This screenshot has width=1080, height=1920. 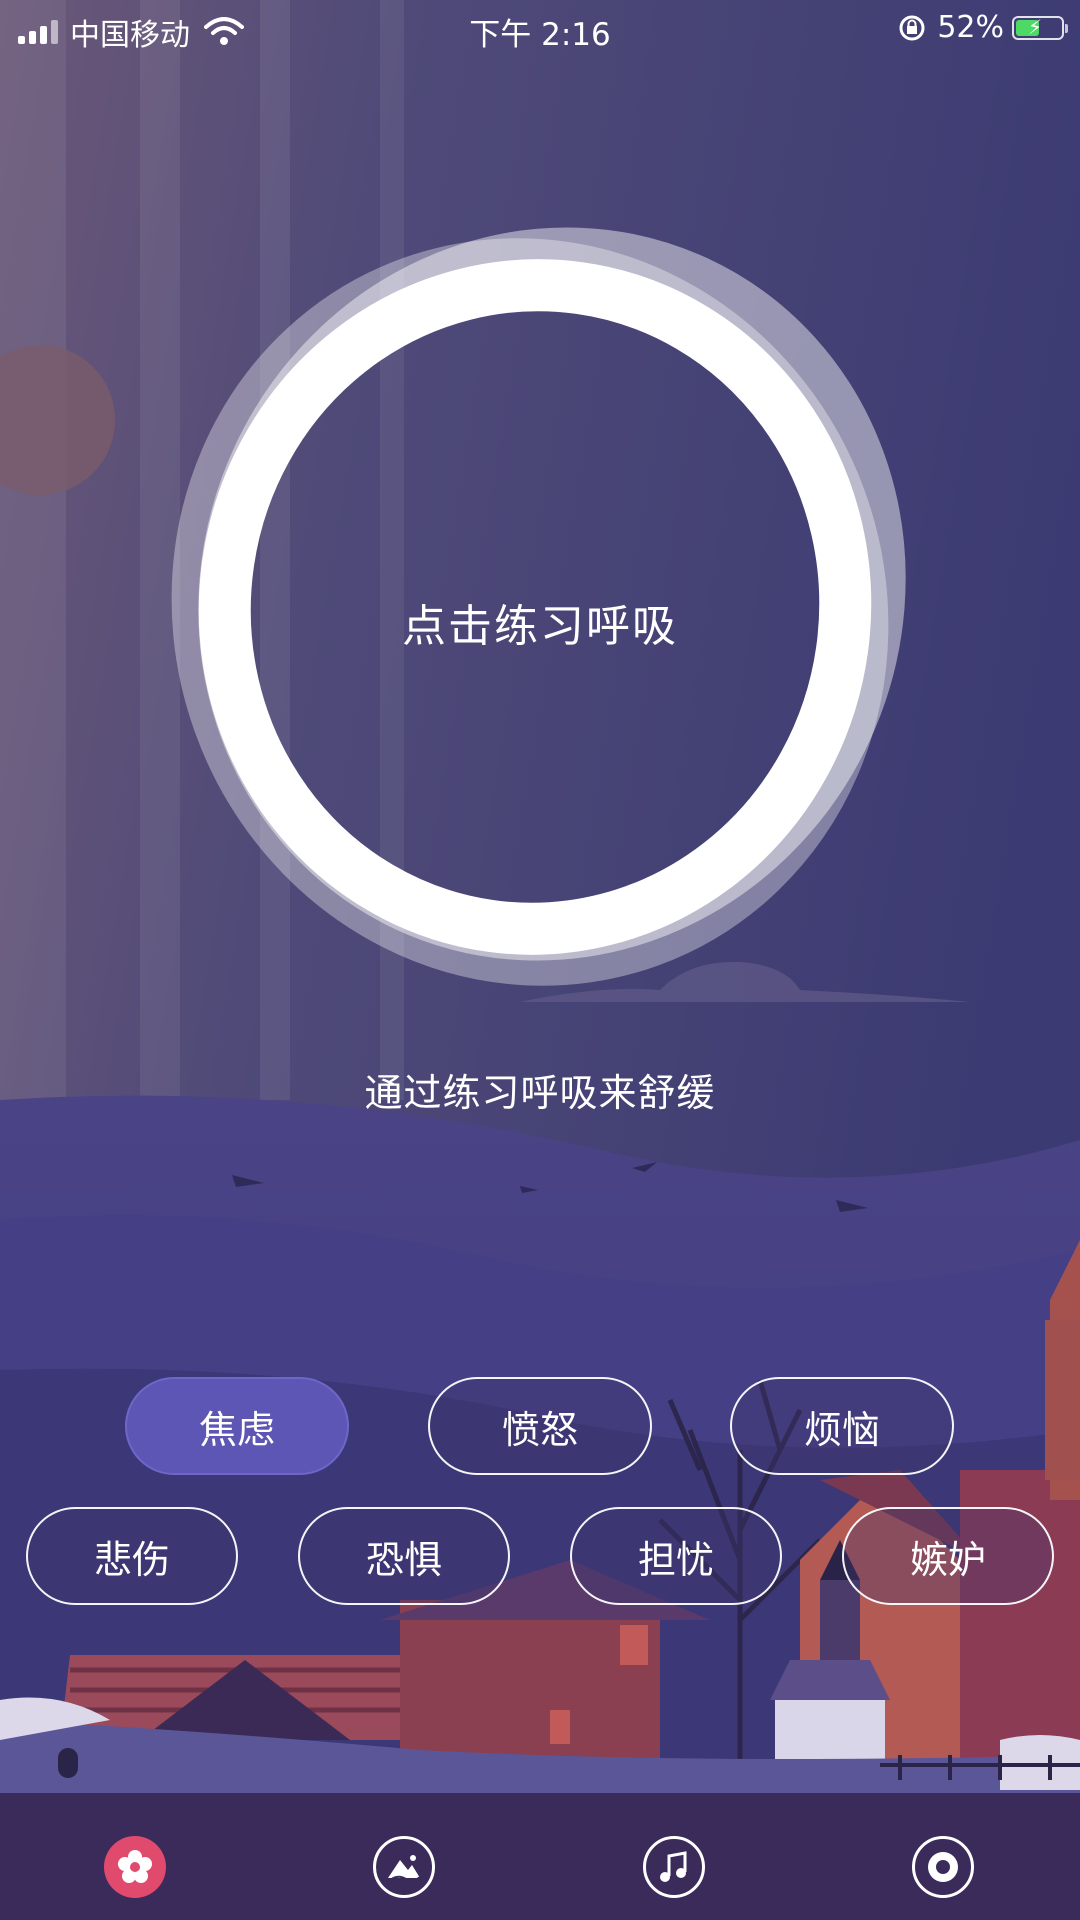 I want to click on mood-chip-anxiety: 焦虑, so click(x=237, y=1426).